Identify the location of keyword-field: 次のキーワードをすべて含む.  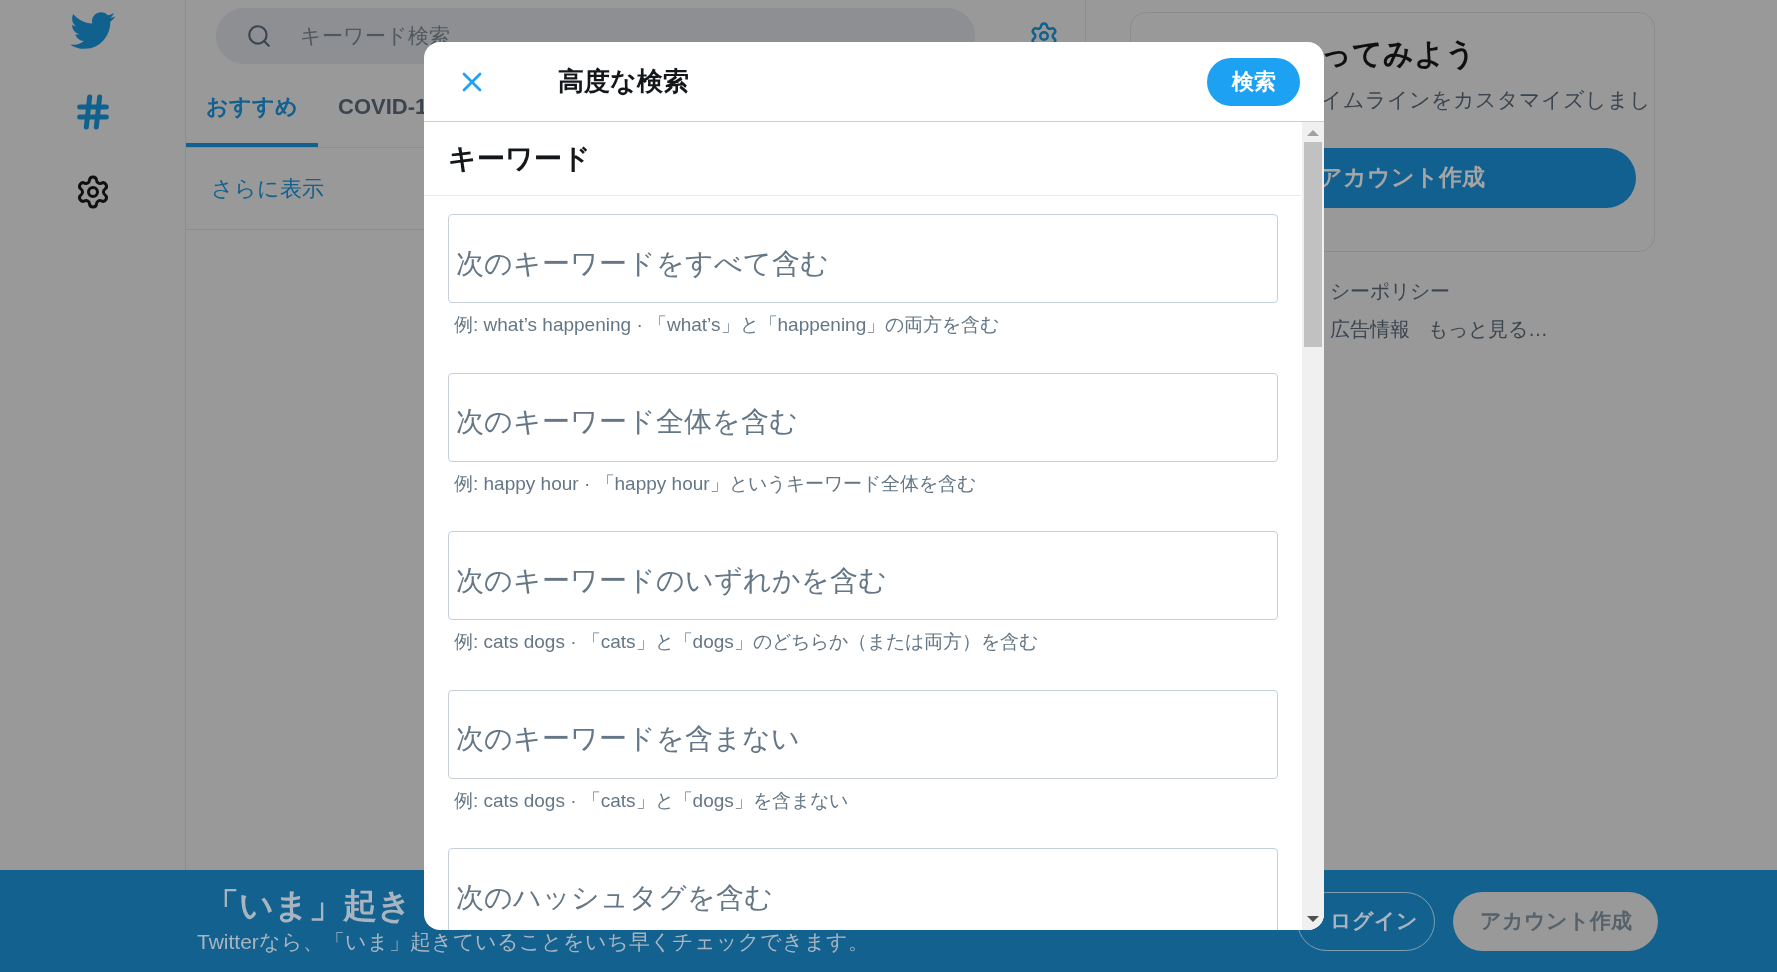
(863, 258).